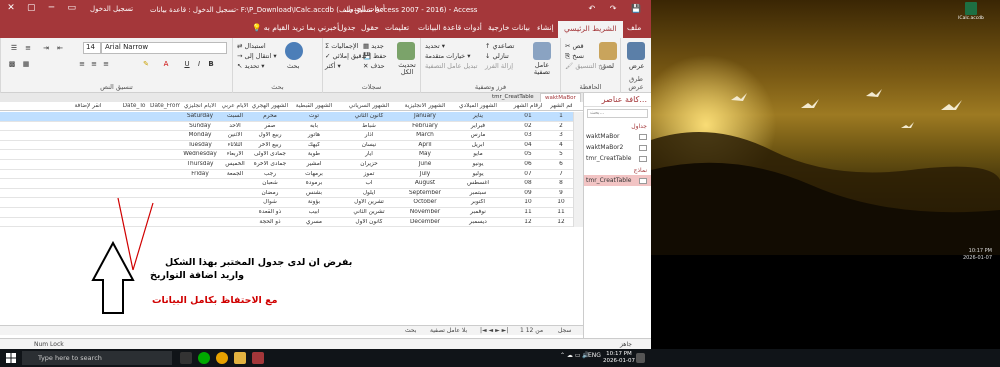 The width and height of the screenshot is (1000, 367). I want to click on table-cell: كيهك, so click(314, 146).